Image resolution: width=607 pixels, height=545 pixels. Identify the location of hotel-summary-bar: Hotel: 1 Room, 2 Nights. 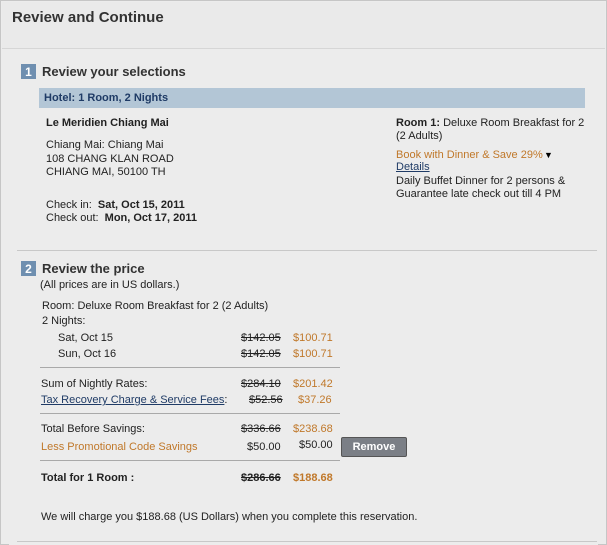
(312, 98).